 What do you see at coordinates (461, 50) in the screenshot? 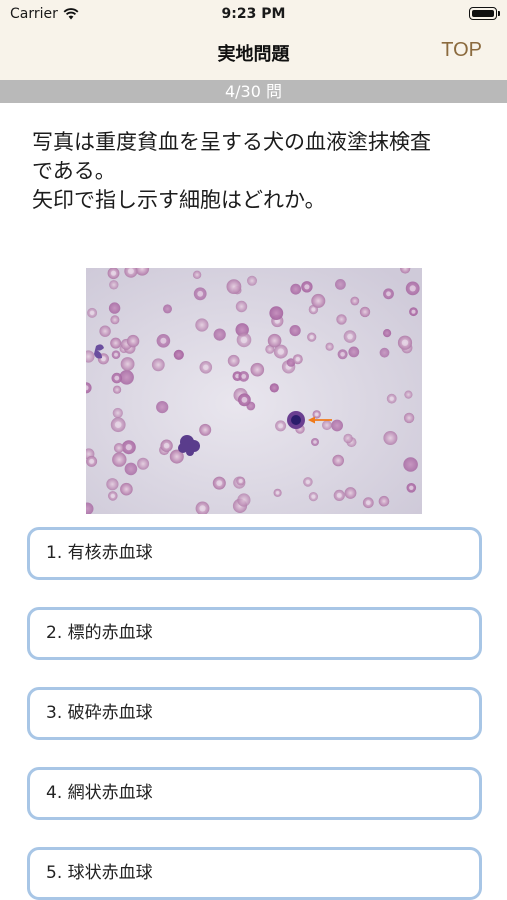
I see `top-button: TOP` at bounding box center [461, 50].